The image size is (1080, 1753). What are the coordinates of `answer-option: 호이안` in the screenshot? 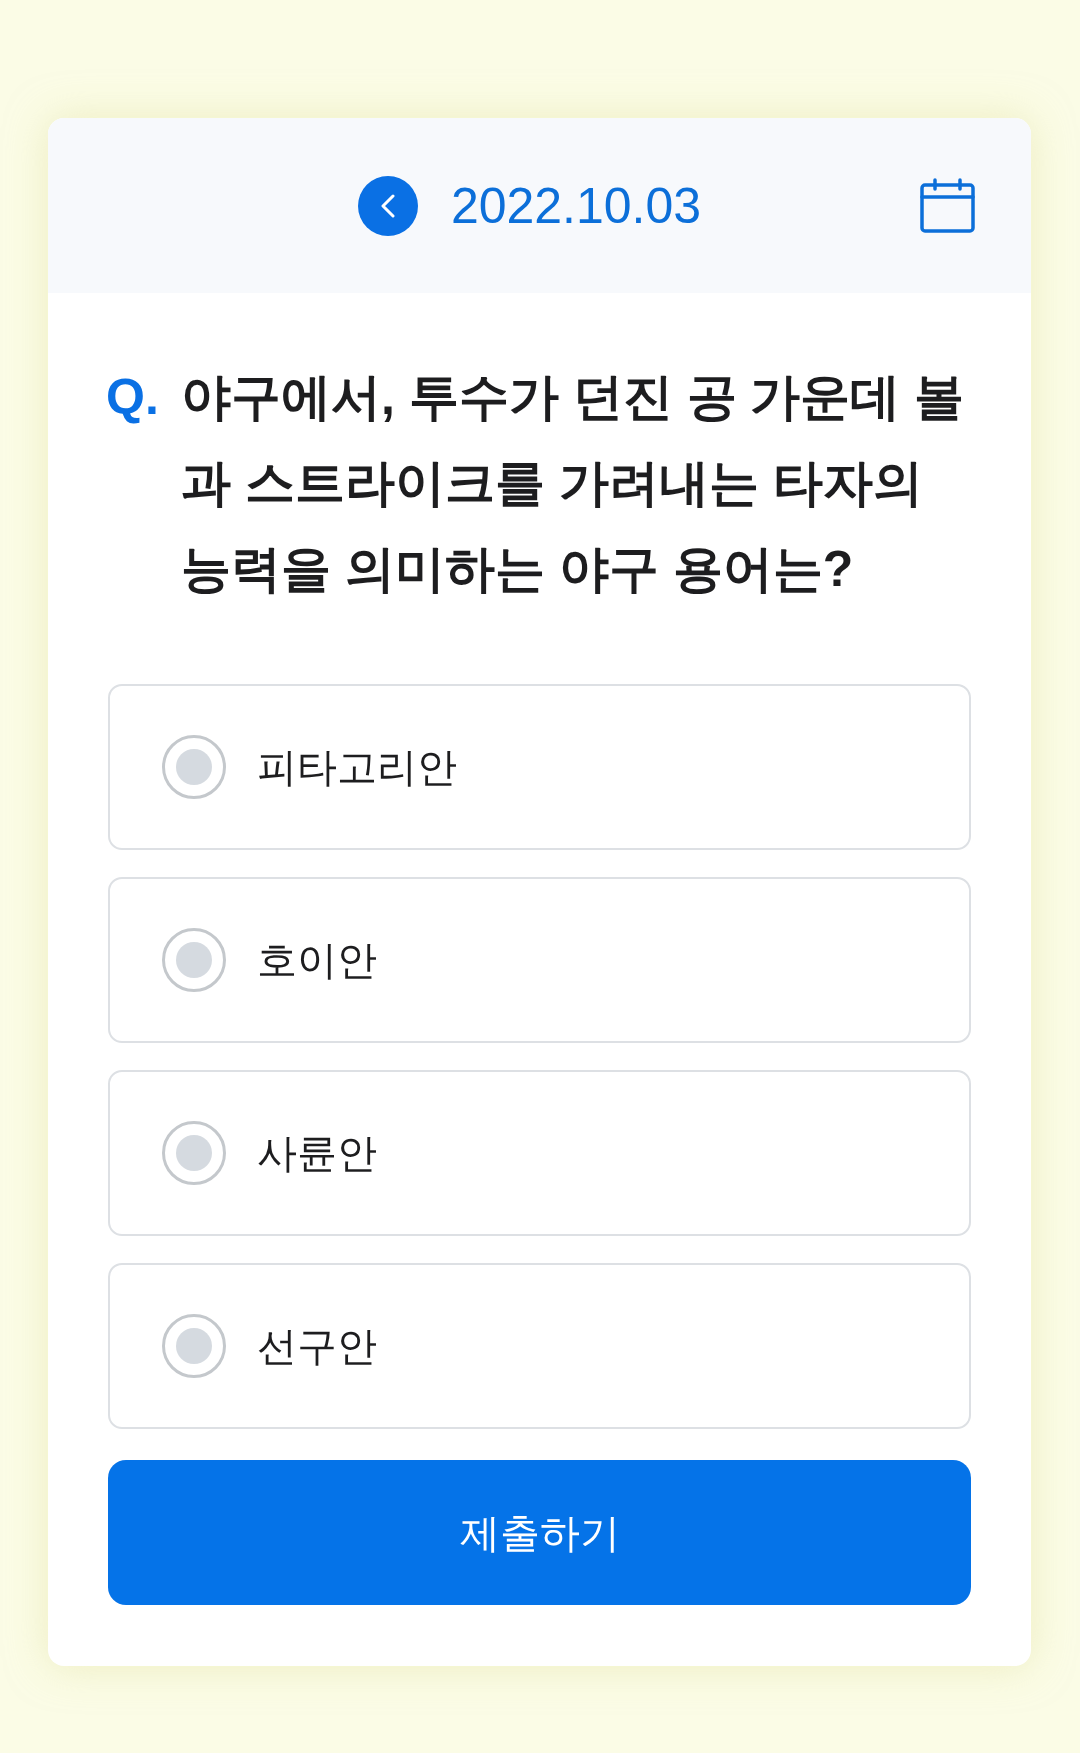 It's located at (539, 960).